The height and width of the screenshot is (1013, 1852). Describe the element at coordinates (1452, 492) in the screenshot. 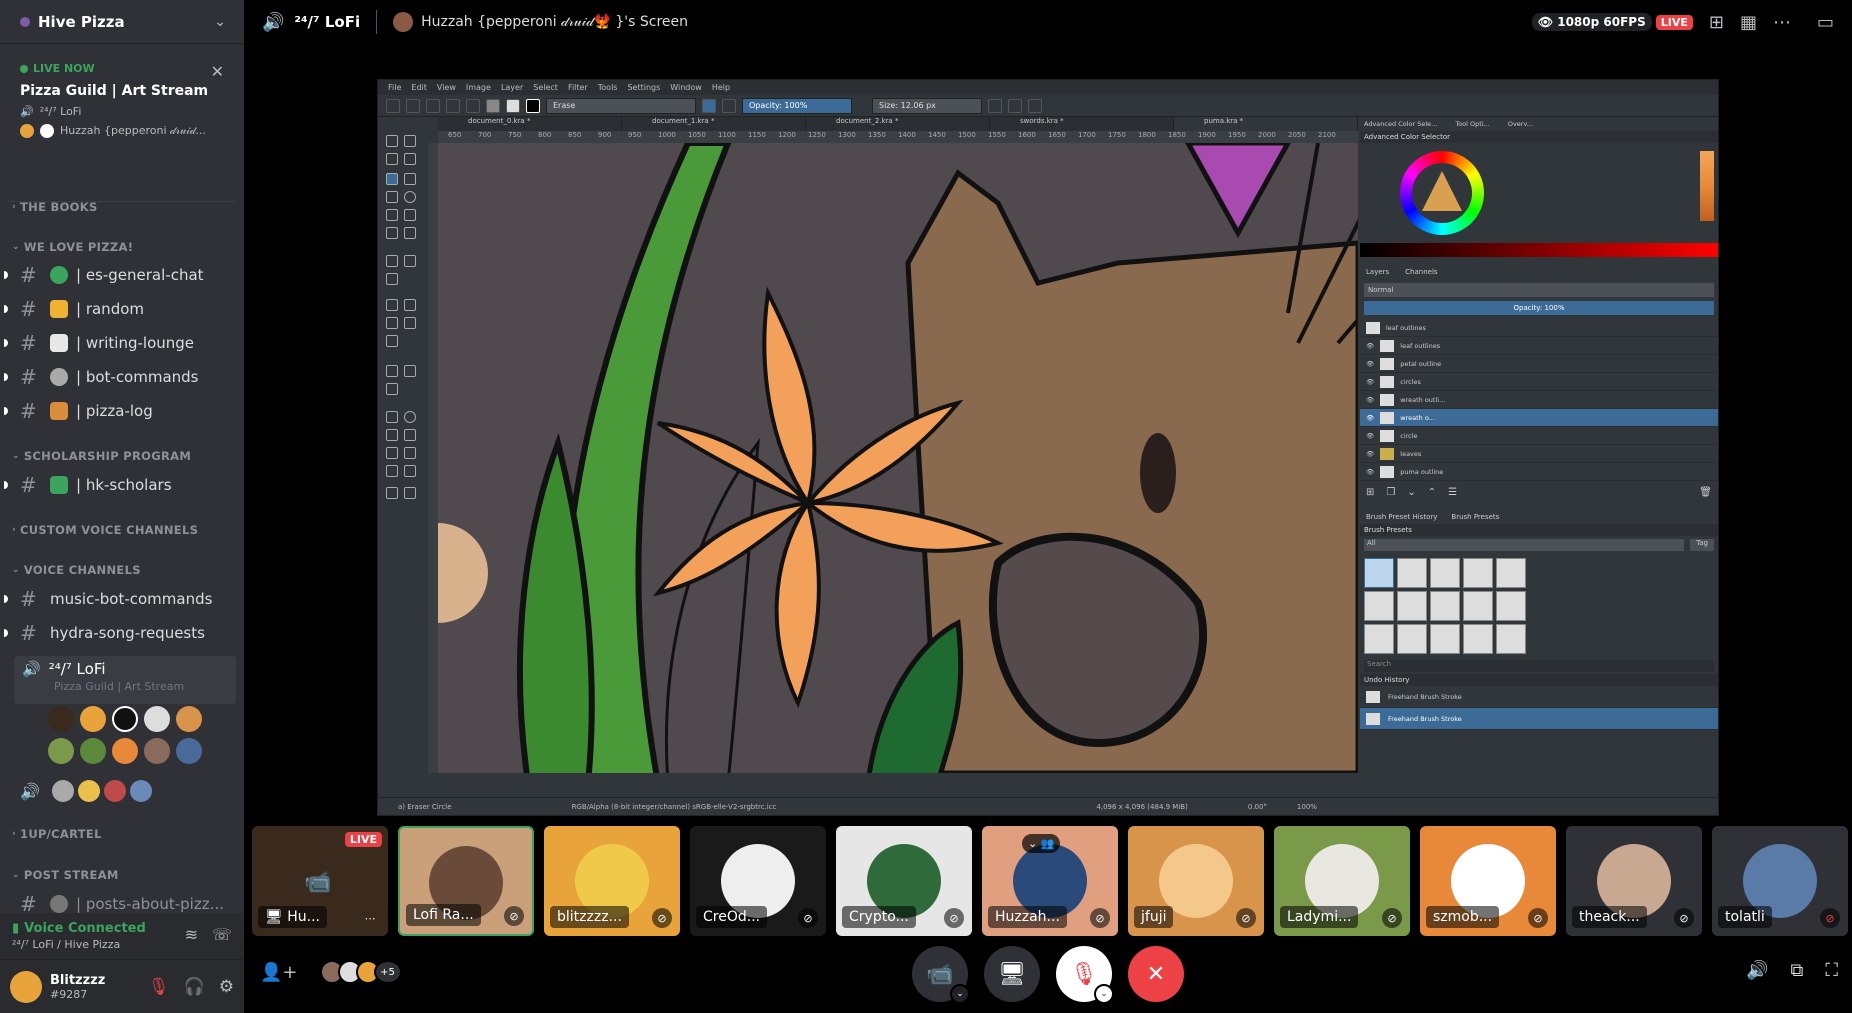

I see `layer-properties-icon: ☰` at that location.